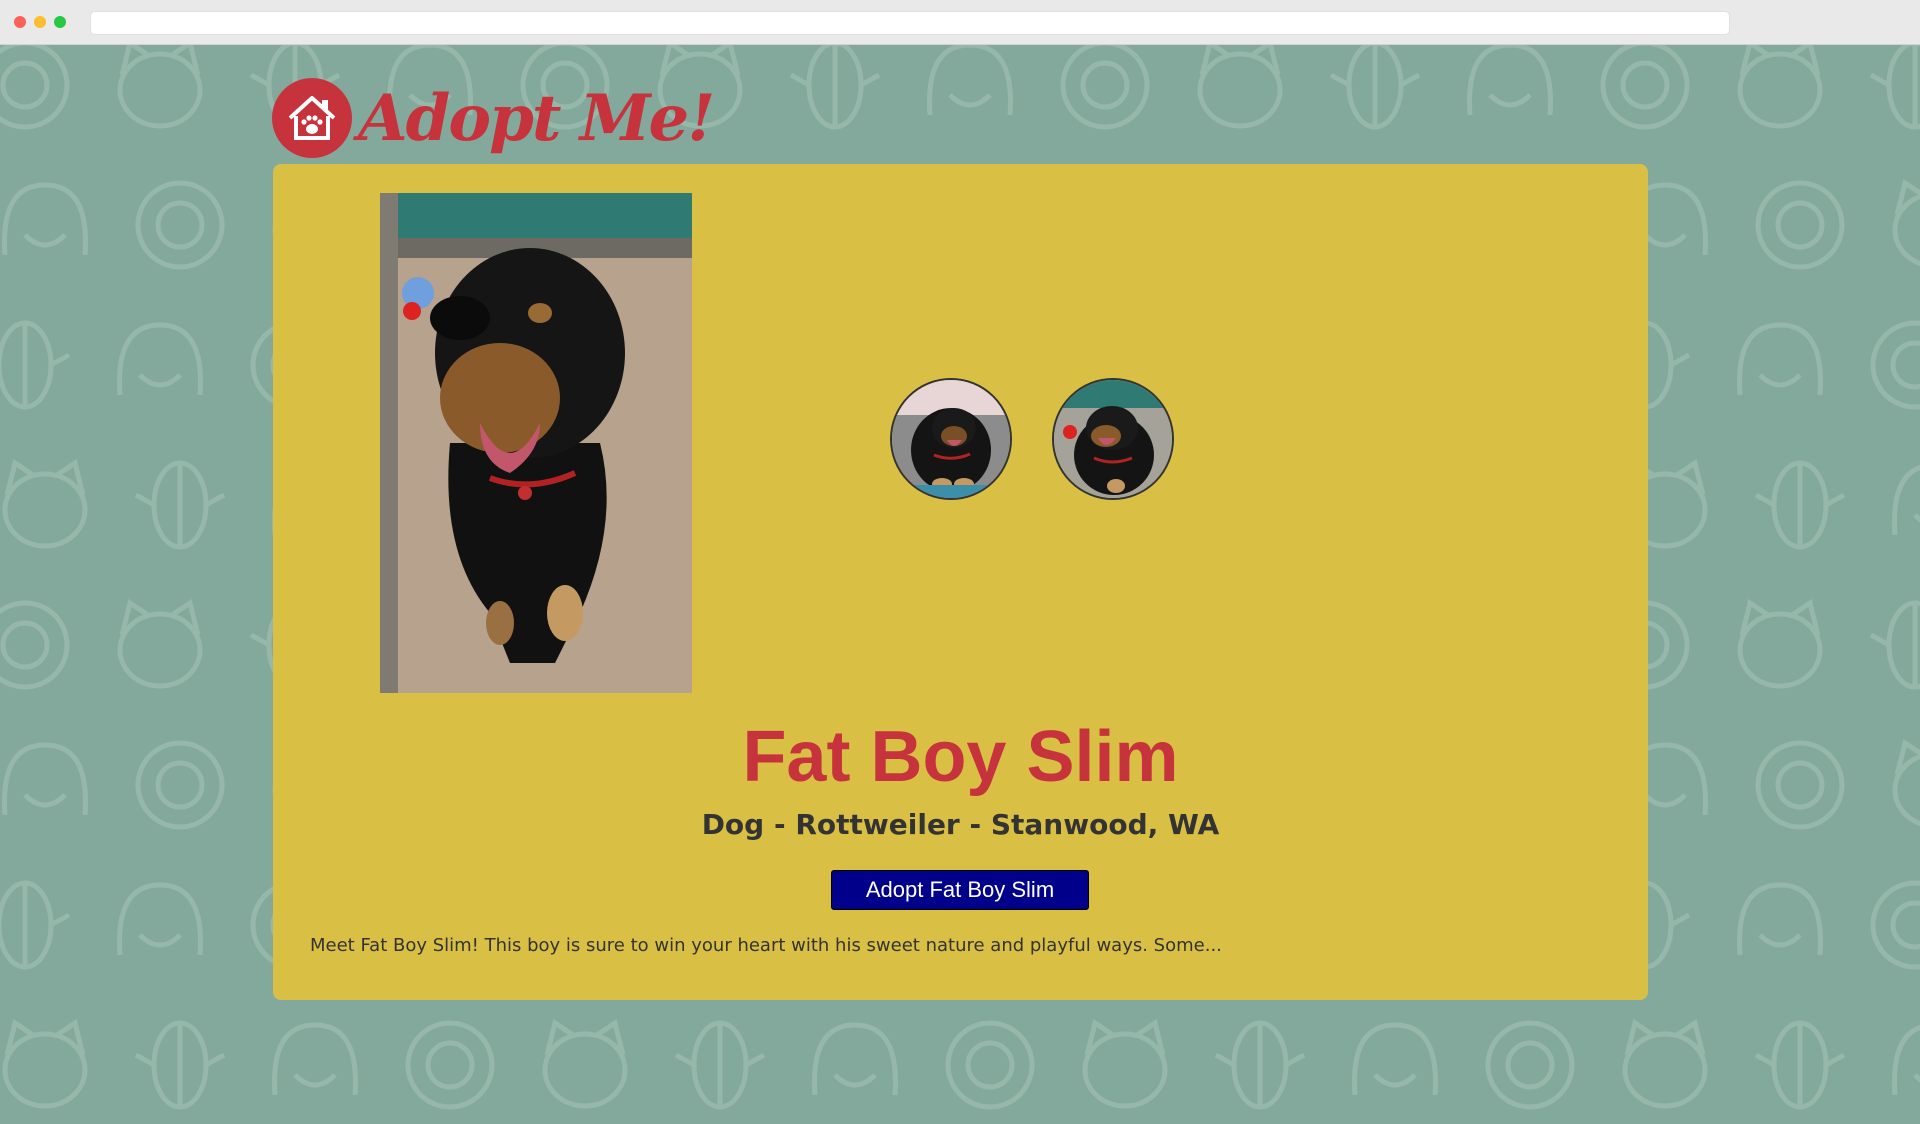 This screenshot has height=1124, width=1920. I want to click on browser-chrome, so click(960, 22).